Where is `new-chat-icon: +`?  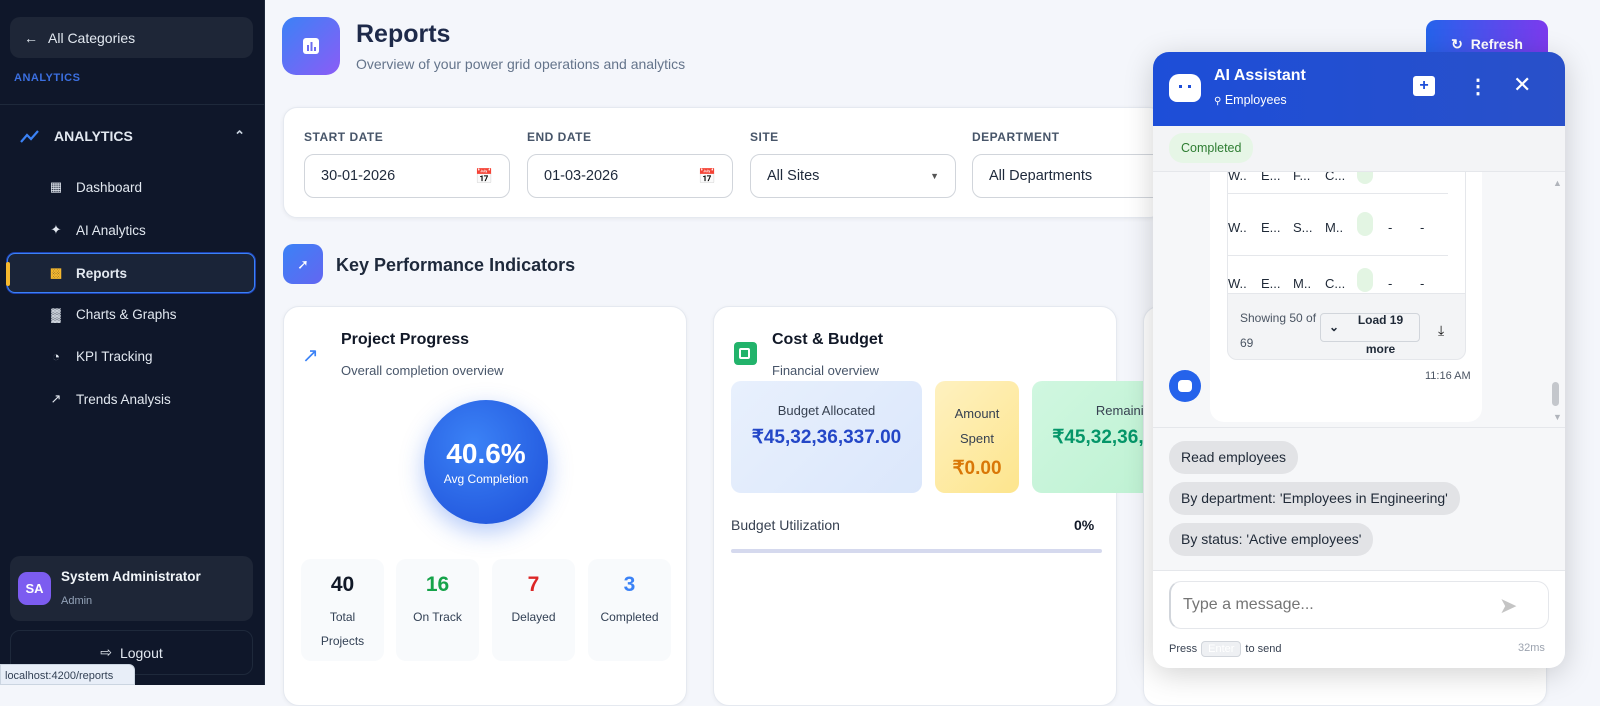 new-chat-icon: + is located at coordinates (1424, 86).